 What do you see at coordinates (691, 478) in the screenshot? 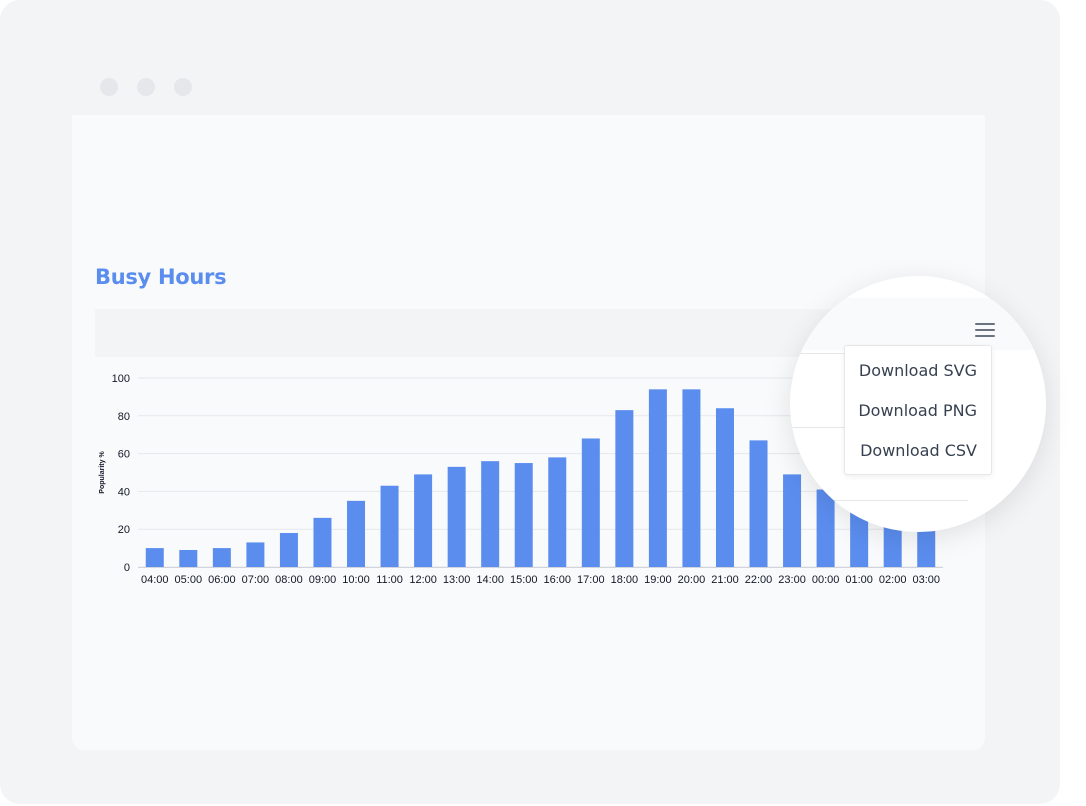
I see `bar-2000` at bounding box center [691, 478].